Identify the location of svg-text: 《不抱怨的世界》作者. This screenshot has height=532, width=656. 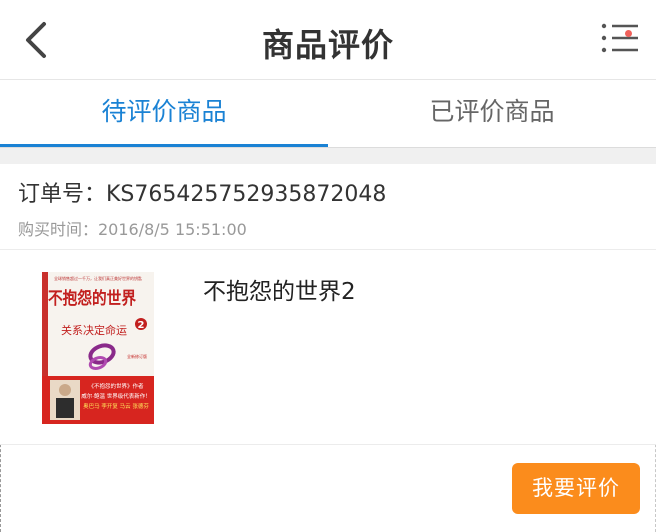
(116, 386).